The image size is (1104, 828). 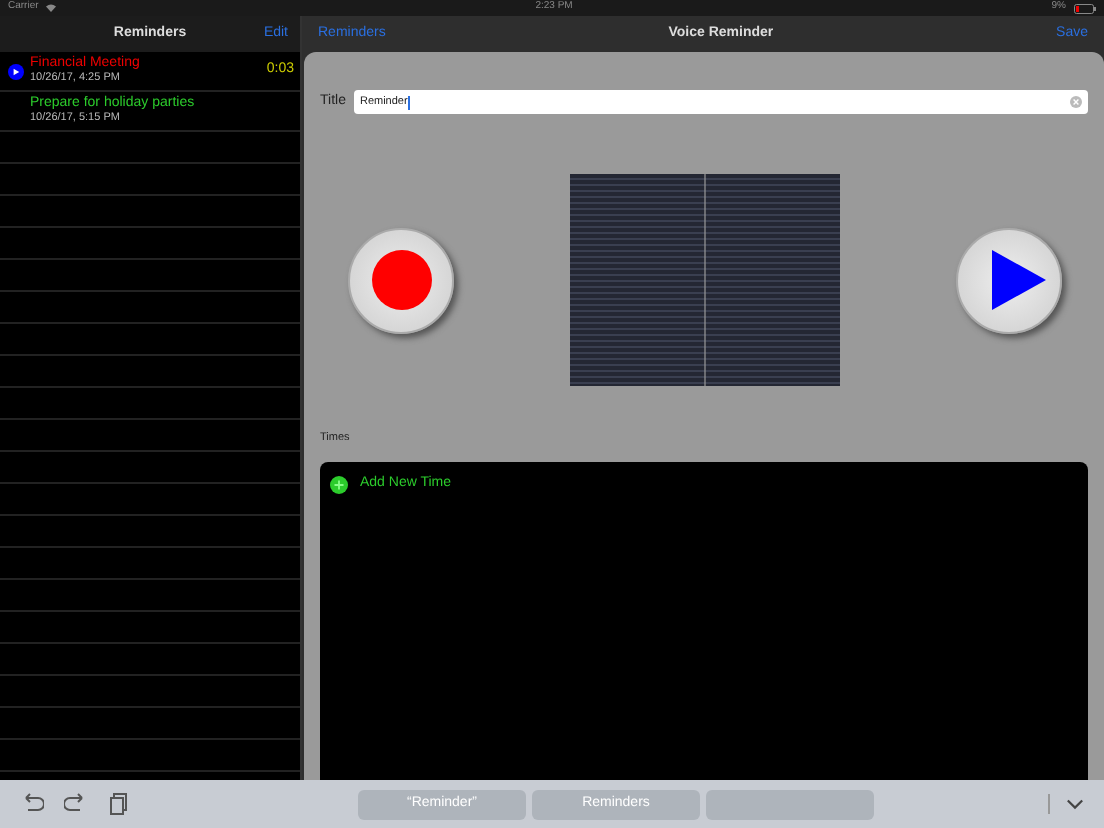 I want to click on clear-icon, so click(x=1076, y=102).